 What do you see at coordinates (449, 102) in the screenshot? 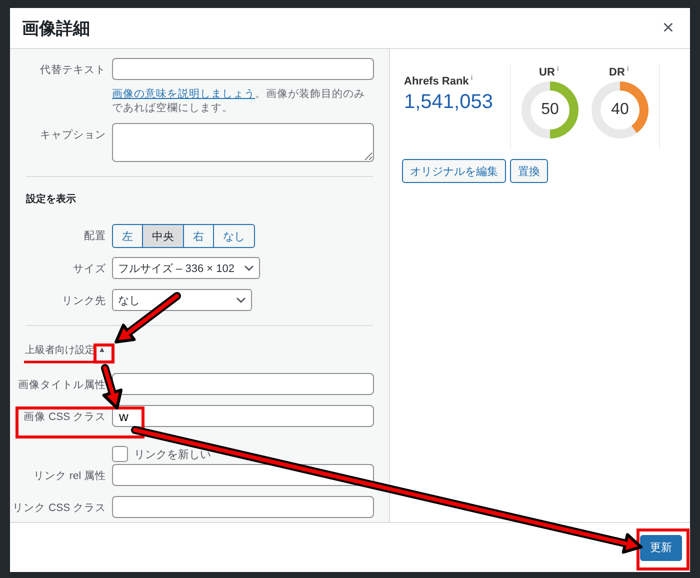
I see `rank-value: 1,541,053` at bounding box center [449, 102].